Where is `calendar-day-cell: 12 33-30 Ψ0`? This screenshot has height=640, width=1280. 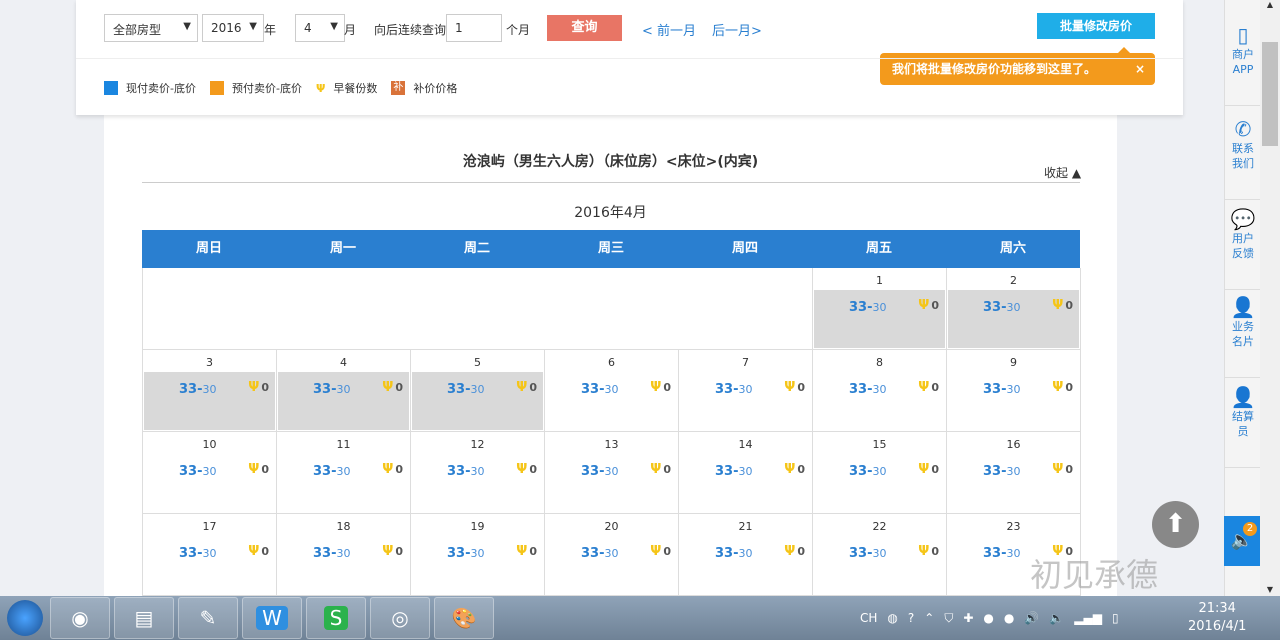
calendar-day-cell: 12 33-30 Ψ0 is located at coordinates (478, 473).